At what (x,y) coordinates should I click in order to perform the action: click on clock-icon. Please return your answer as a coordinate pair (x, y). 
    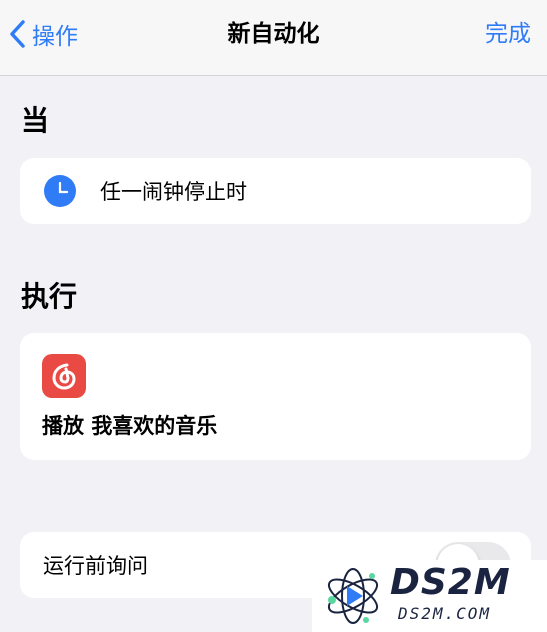
    Looking at the image, I should click on (60, 191).